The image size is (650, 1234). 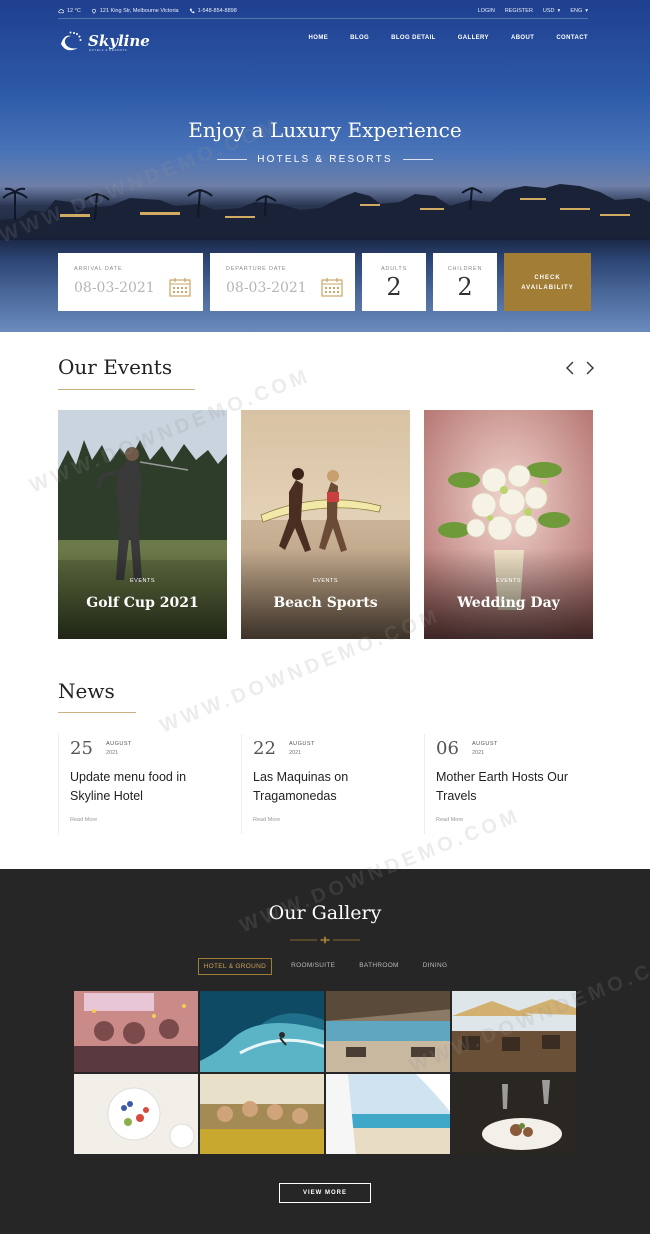 I want to click on weather-text: 12 °C, so click(x=74, y=11).